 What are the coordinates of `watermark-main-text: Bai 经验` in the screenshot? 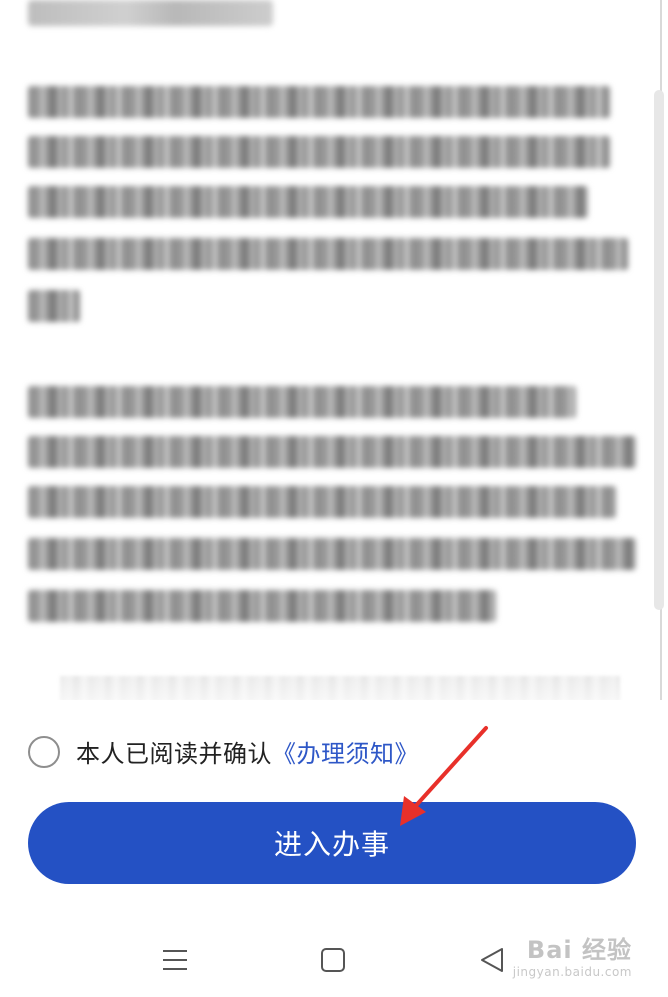 It's located at (579, 950).